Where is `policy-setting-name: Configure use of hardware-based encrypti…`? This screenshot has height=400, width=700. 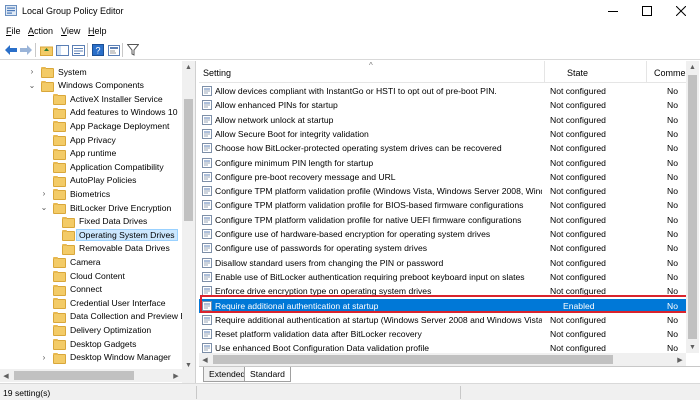 policy-setting-name: Configure use of hardware-based encrypti… is located at coordinates (353, 234).